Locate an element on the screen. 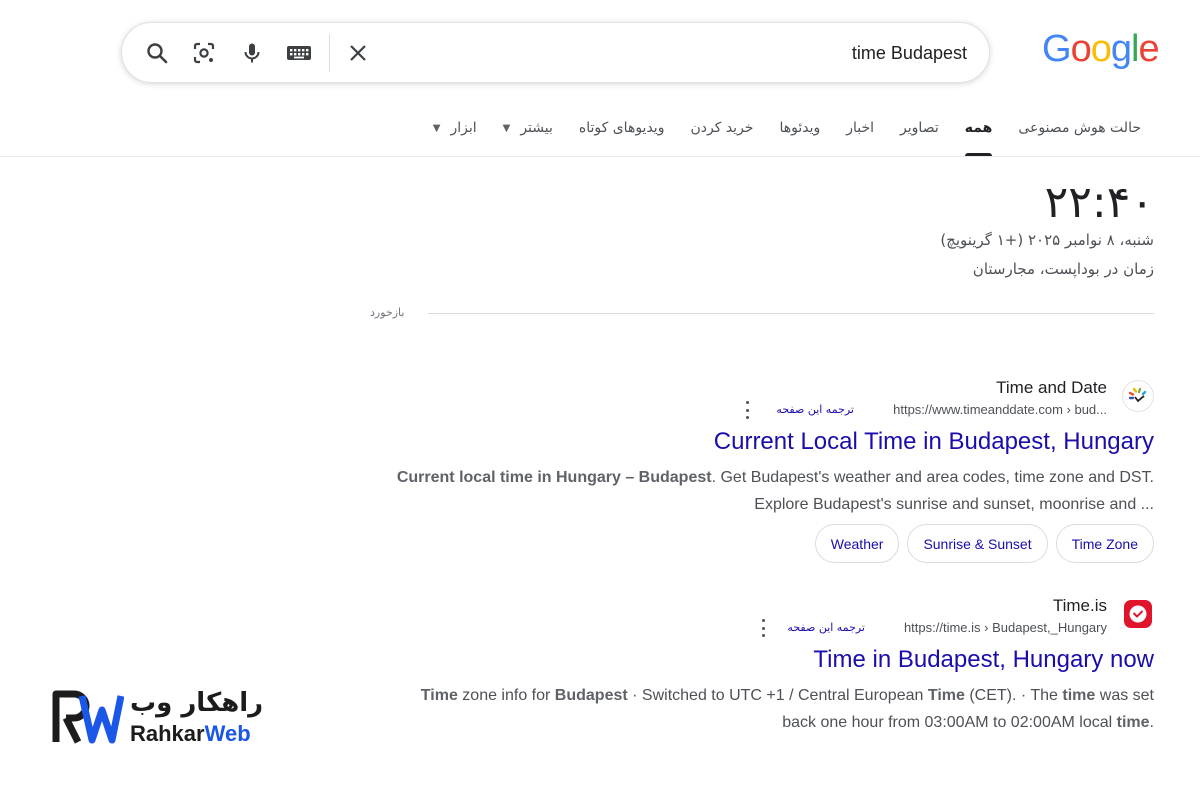  logo-letter: g is located at coordinates (1121, 49).